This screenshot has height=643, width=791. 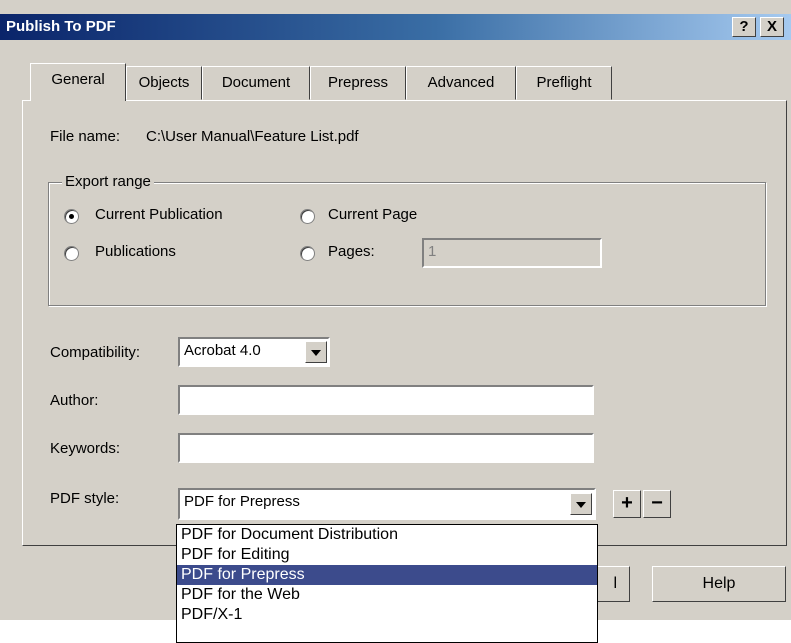 I want to click on publications-radio, so click(x=71, y=253).